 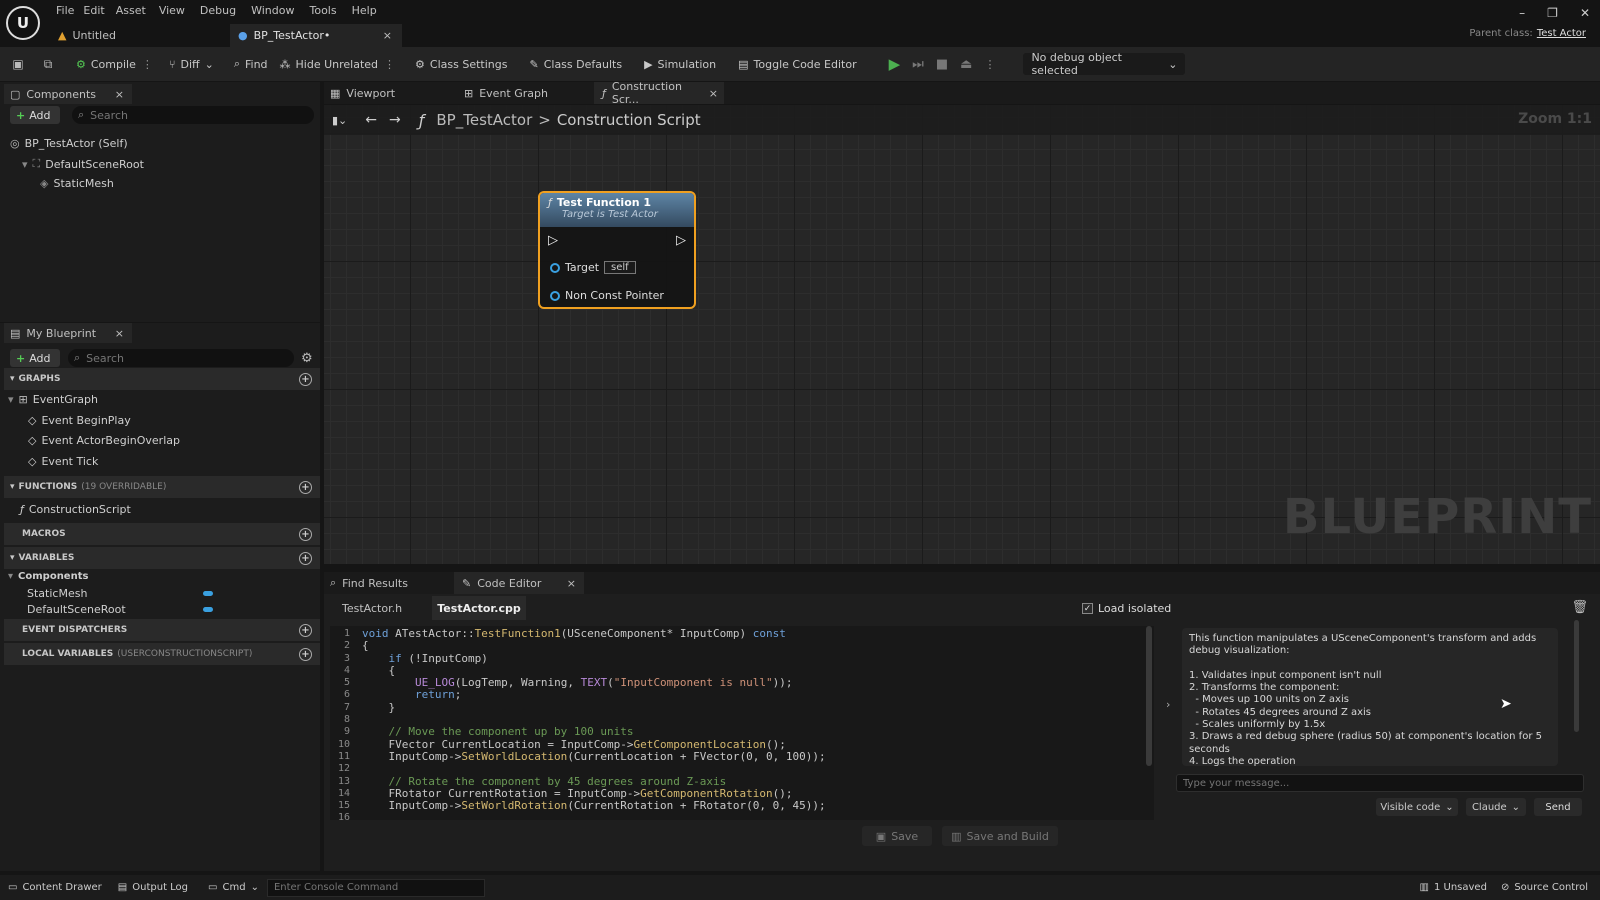 I want to click on tab-code-editor: ✎ Code Editor ×, so click(x=519, y=583).